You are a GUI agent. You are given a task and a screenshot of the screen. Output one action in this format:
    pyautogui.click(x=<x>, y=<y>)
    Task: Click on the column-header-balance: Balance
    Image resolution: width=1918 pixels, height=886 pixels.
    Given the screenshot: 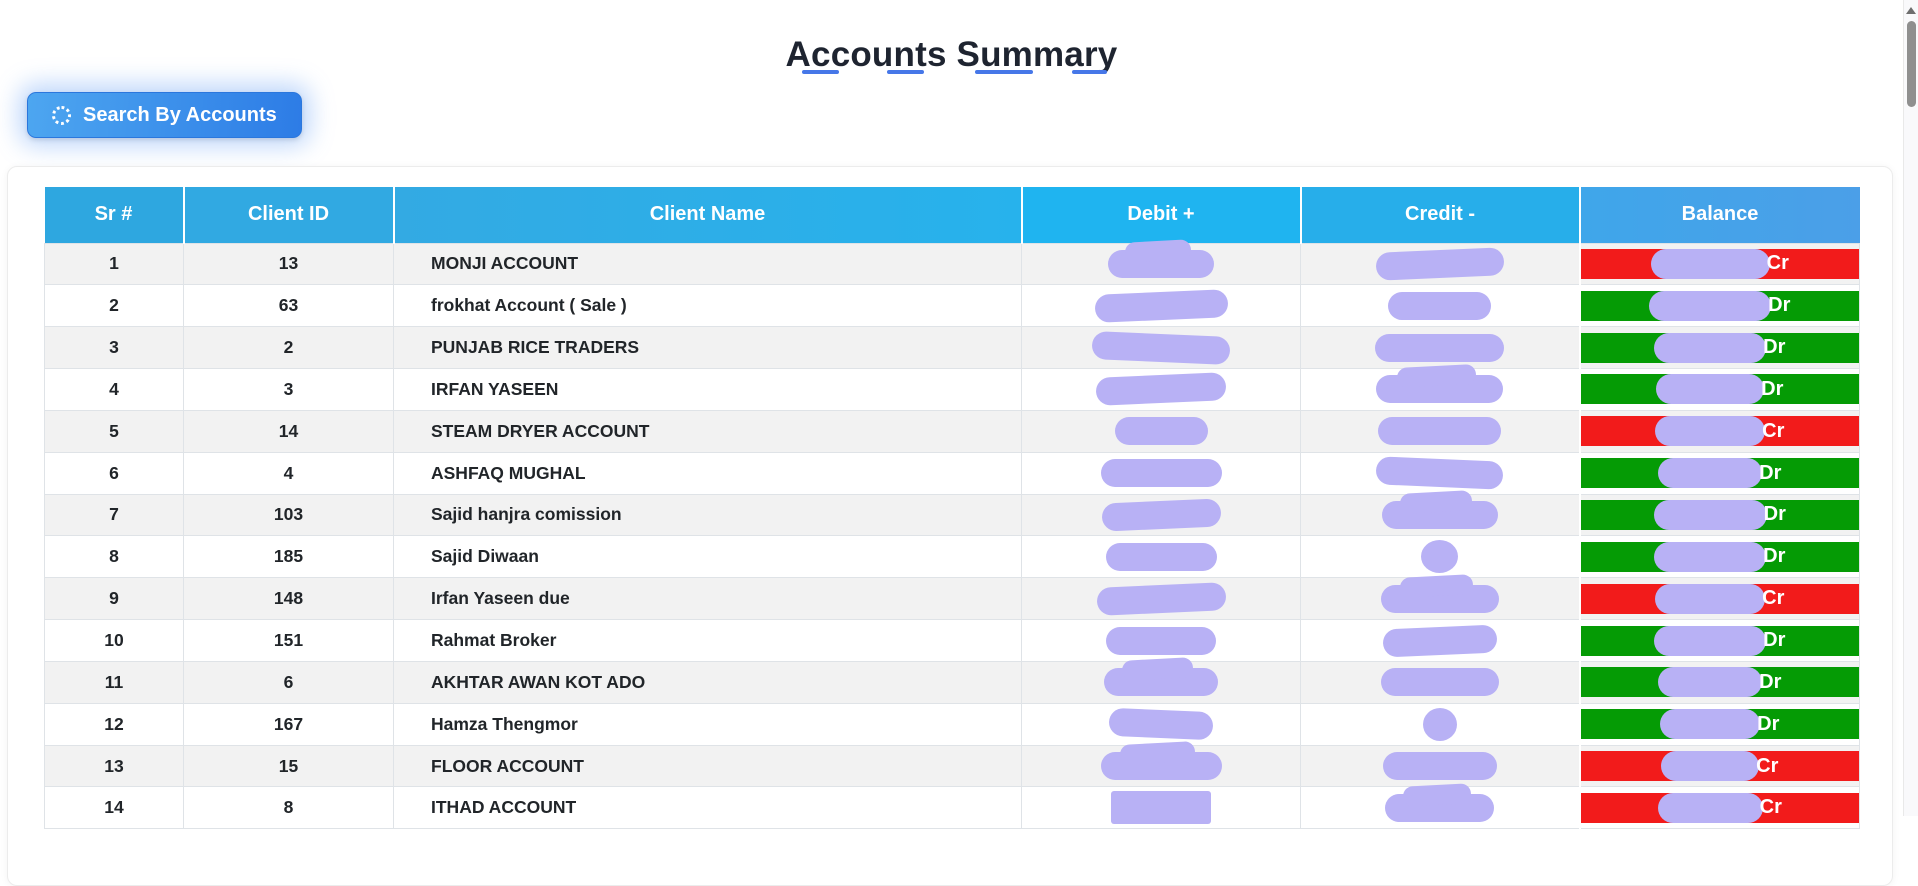 What is the action you would take?
    pyautogui.click(x=1719, y=215)
    